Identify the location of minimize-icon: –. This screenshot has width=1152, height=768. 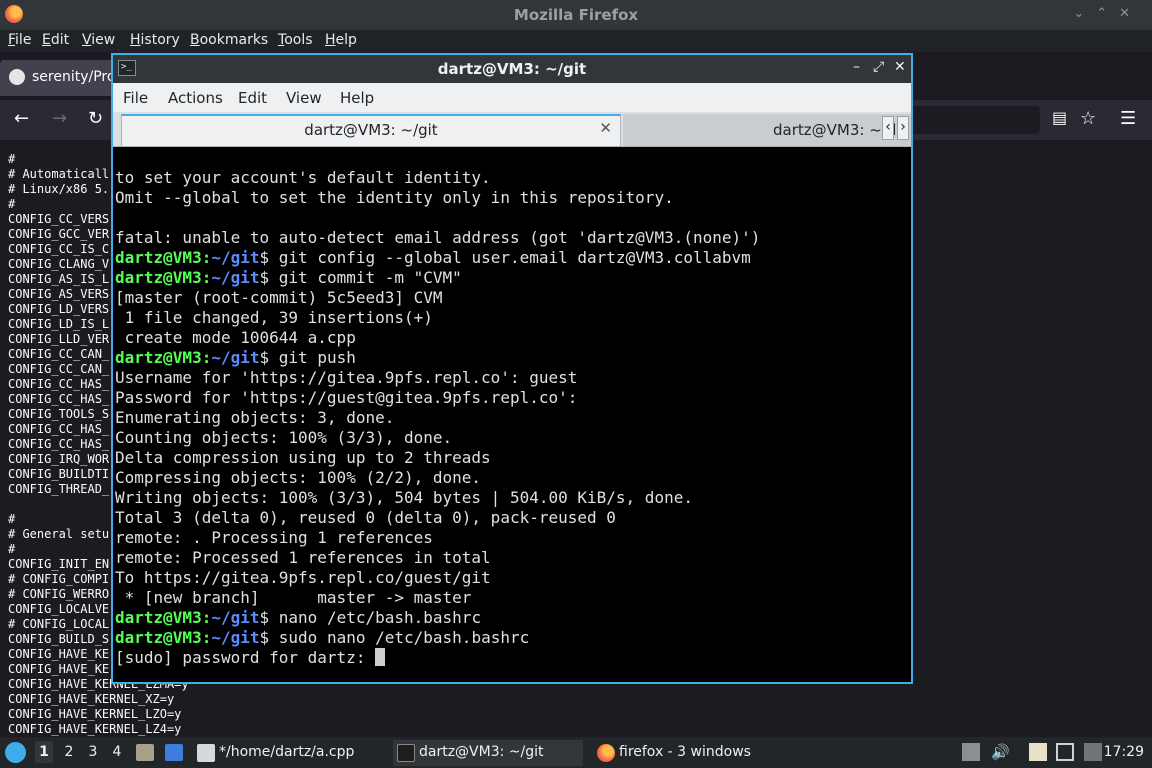
(856, 67).